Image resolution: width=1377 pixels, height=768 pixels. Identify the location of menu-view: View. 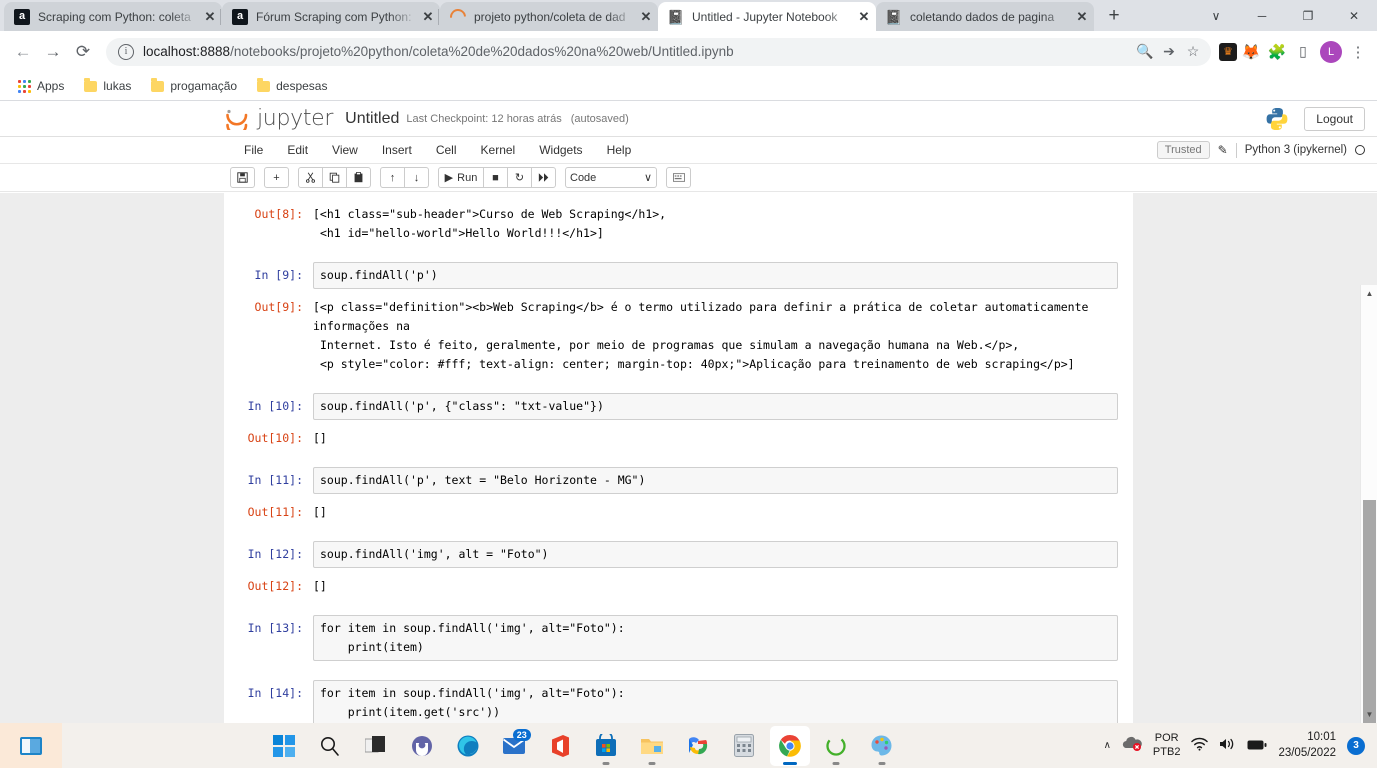
(345, 150).